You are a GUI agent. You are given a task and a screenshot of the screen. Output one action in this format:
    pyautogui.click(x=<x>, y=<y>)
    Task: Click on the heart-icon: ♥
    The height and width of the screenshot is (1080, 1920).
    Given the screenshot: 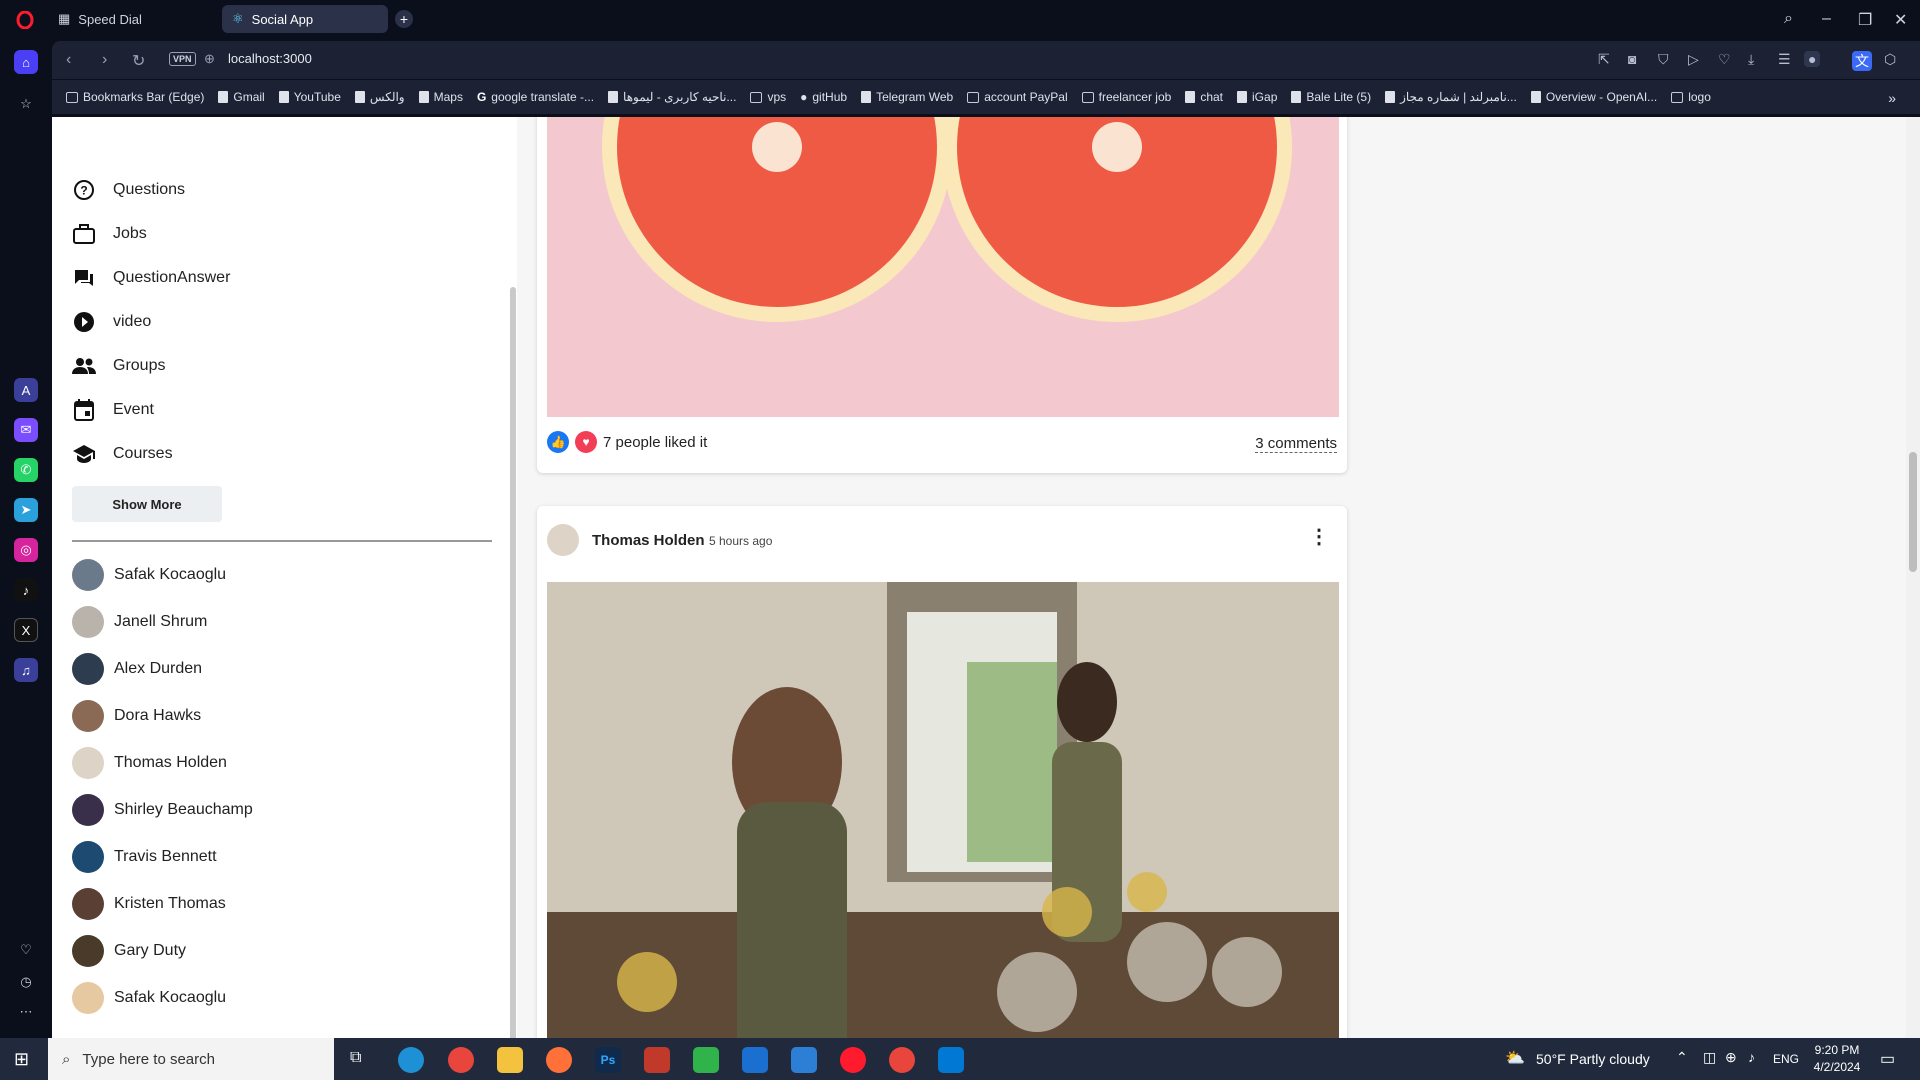 What is the action you would take?
    pyautogui.click(x=586, y=442)
    